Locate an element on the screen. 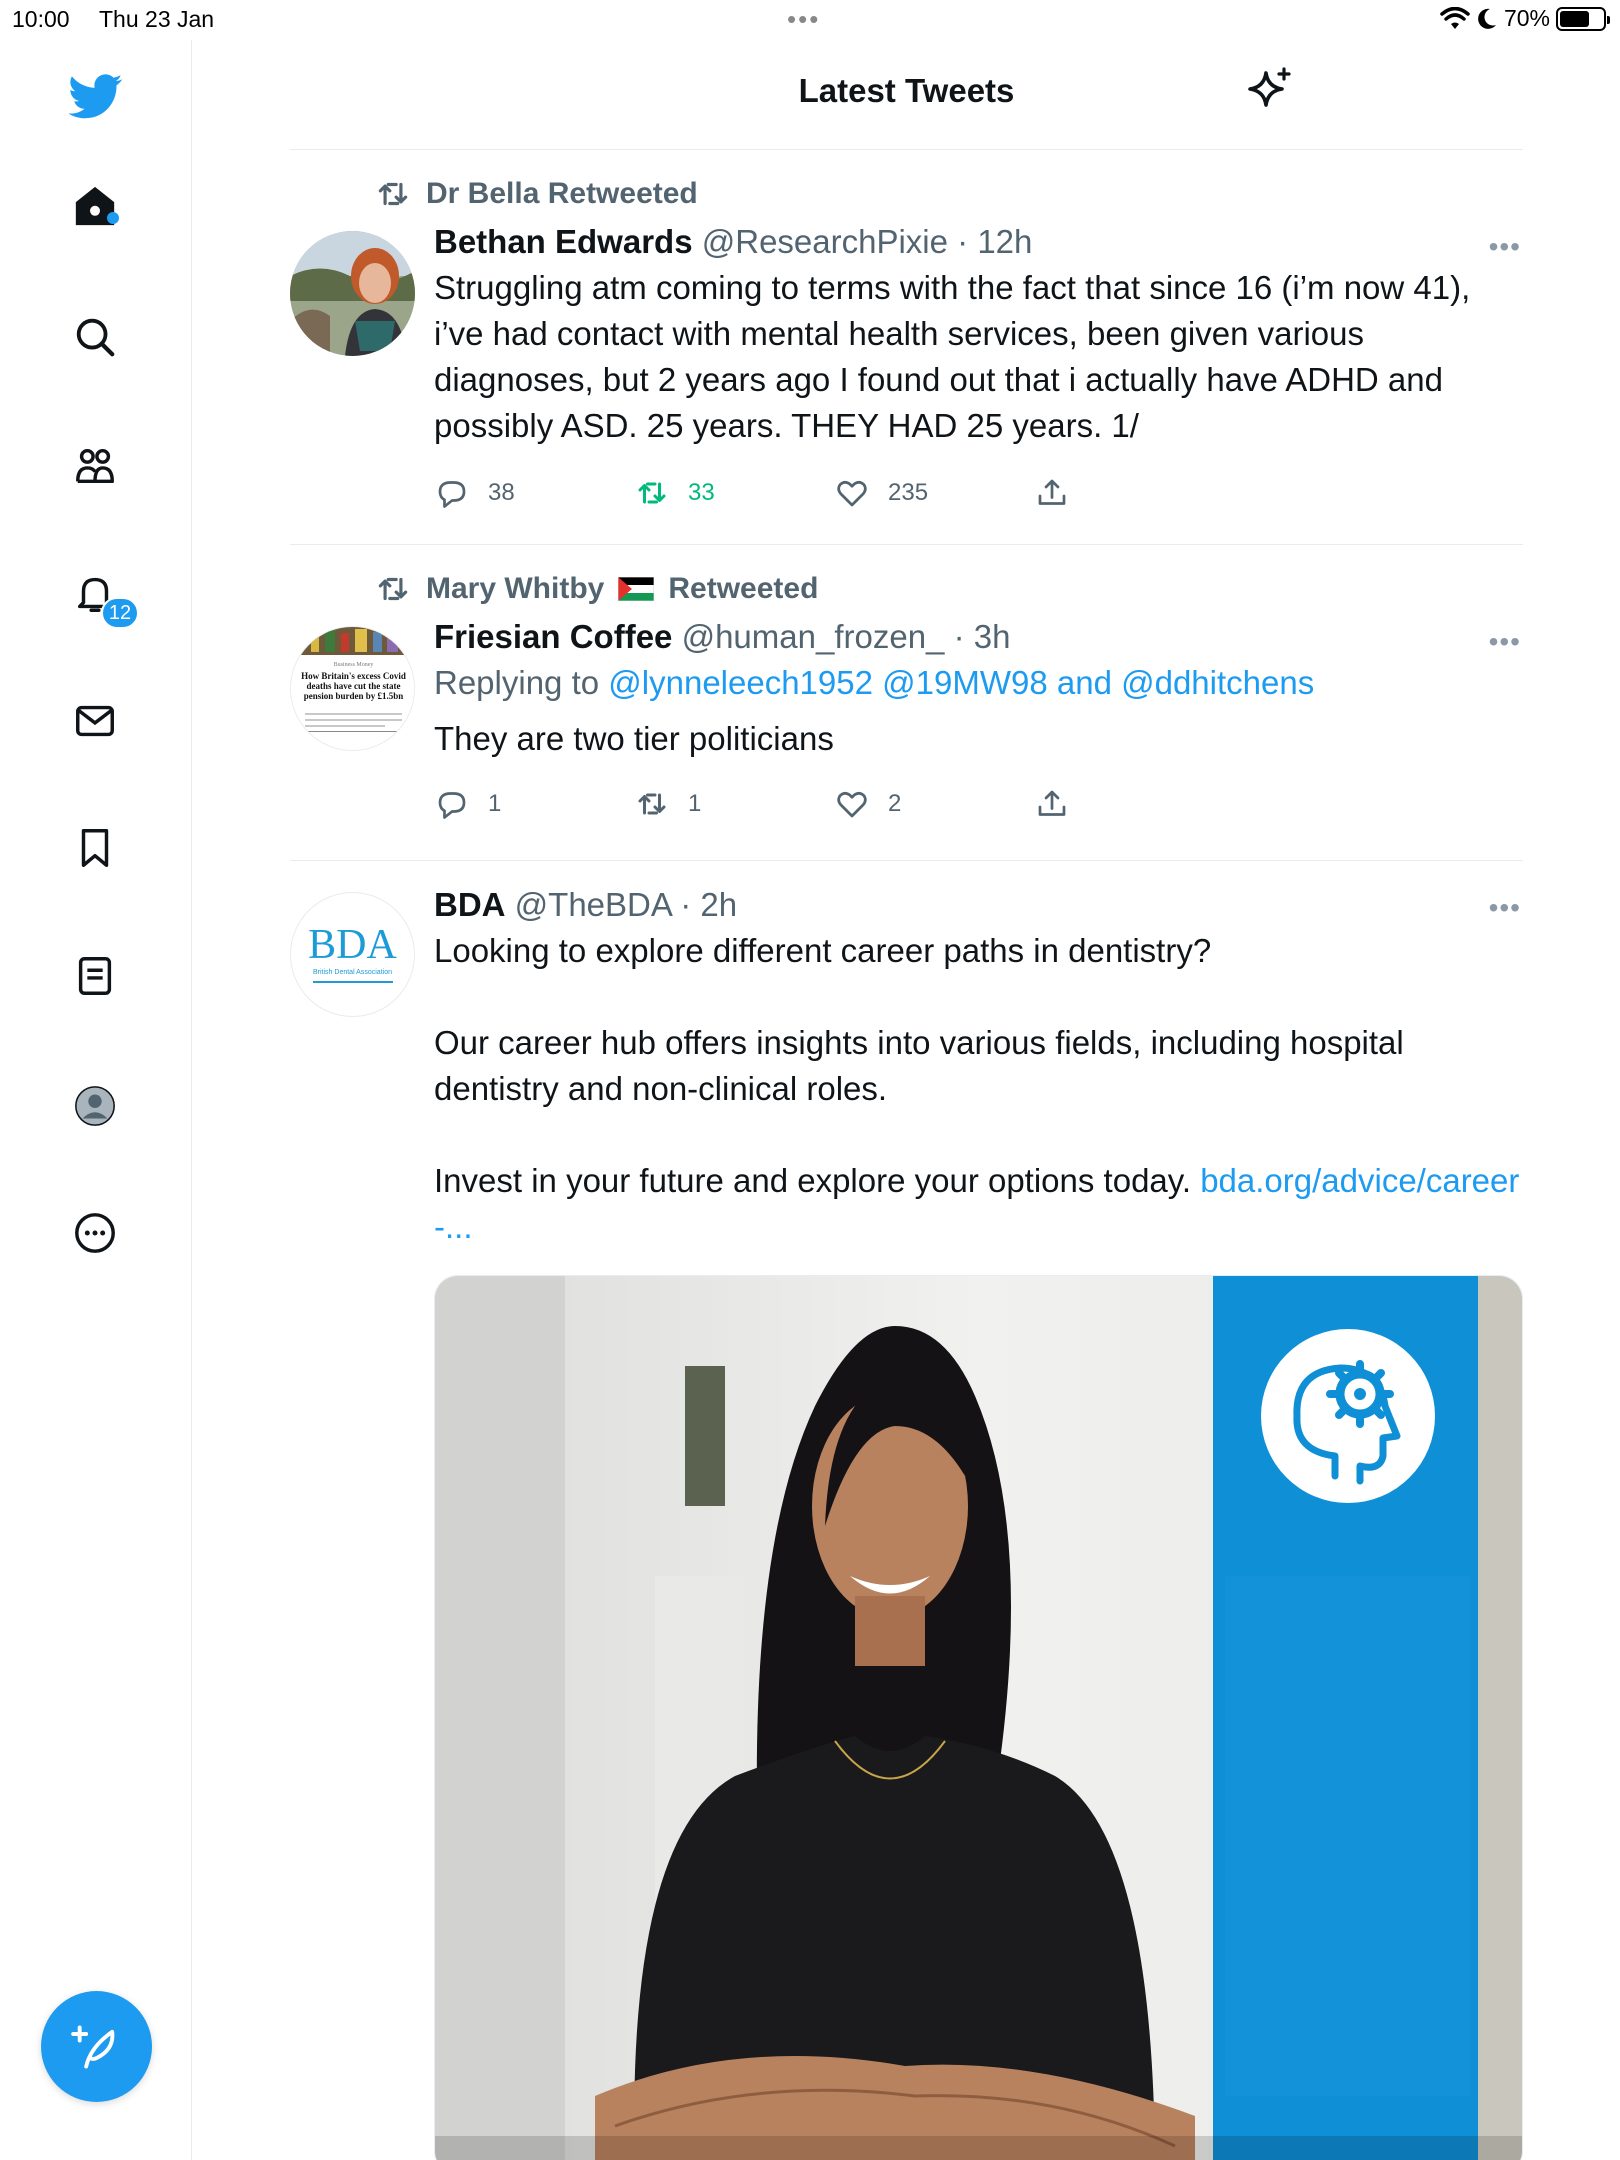 The image size is (1620, 2160). bookmark-icon is located at coordinates (95, 848).